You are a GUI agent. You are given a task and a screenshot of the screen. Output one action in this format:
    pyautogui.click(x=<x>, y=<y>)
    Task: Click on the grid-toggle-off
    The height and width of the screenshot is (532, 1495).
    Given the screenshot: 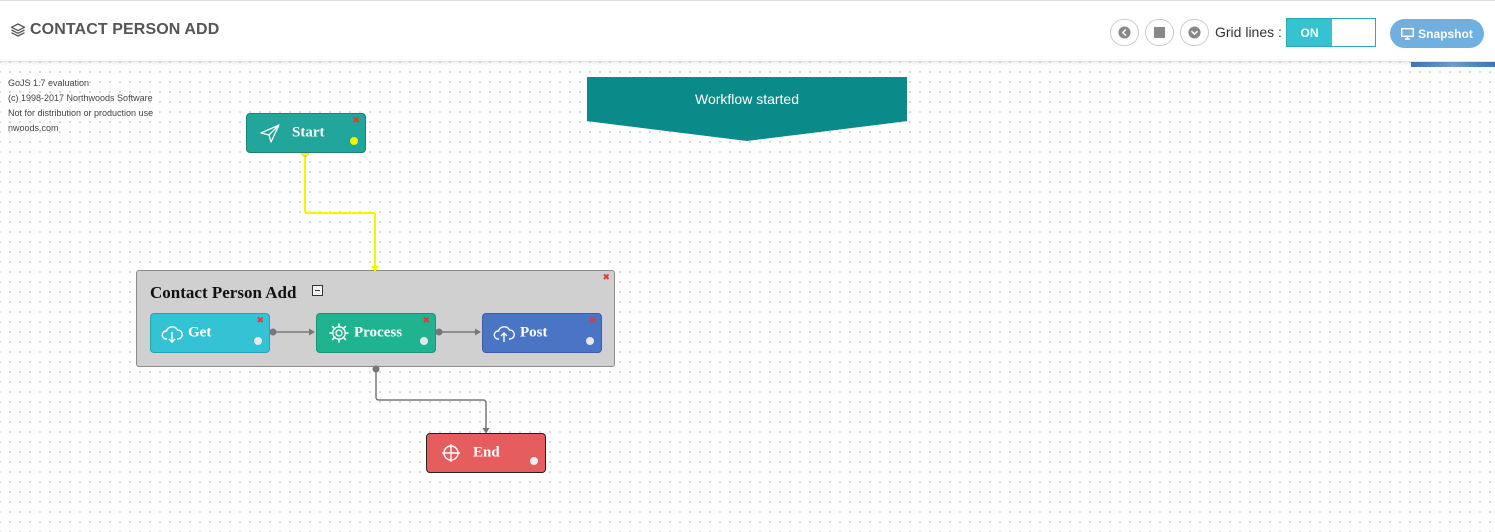 What is the action you would take?
    pyautogui.click(x=1353, y=32)
    